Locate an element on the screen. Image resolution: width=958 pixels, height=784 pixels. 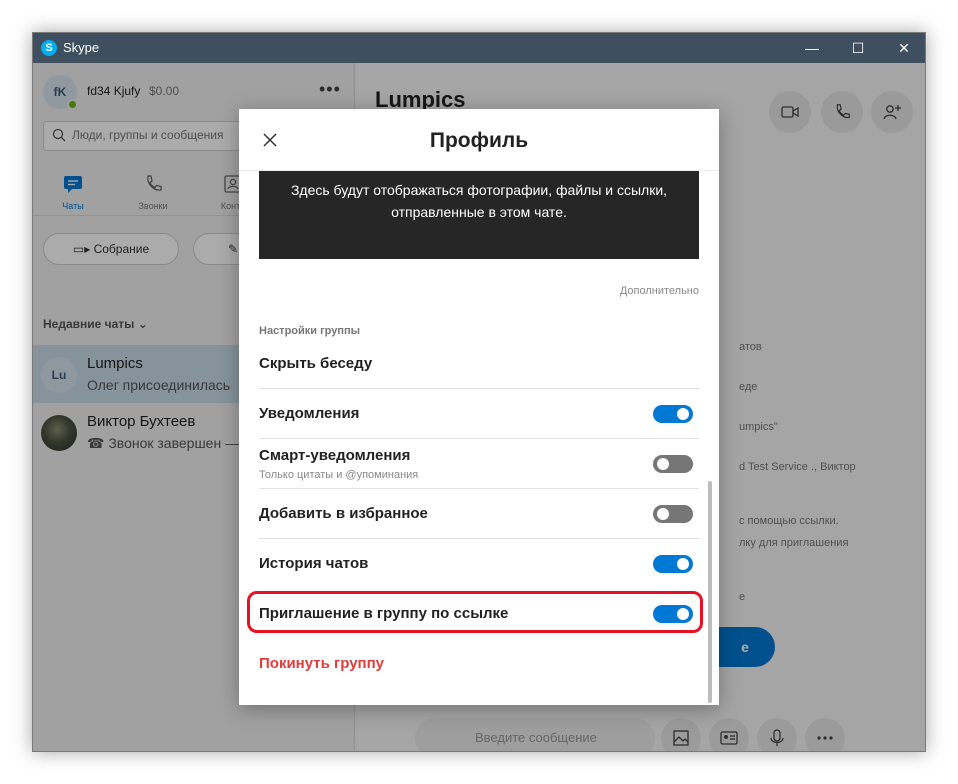
maximize-button: ☐ is located at coordinates (858, 48).